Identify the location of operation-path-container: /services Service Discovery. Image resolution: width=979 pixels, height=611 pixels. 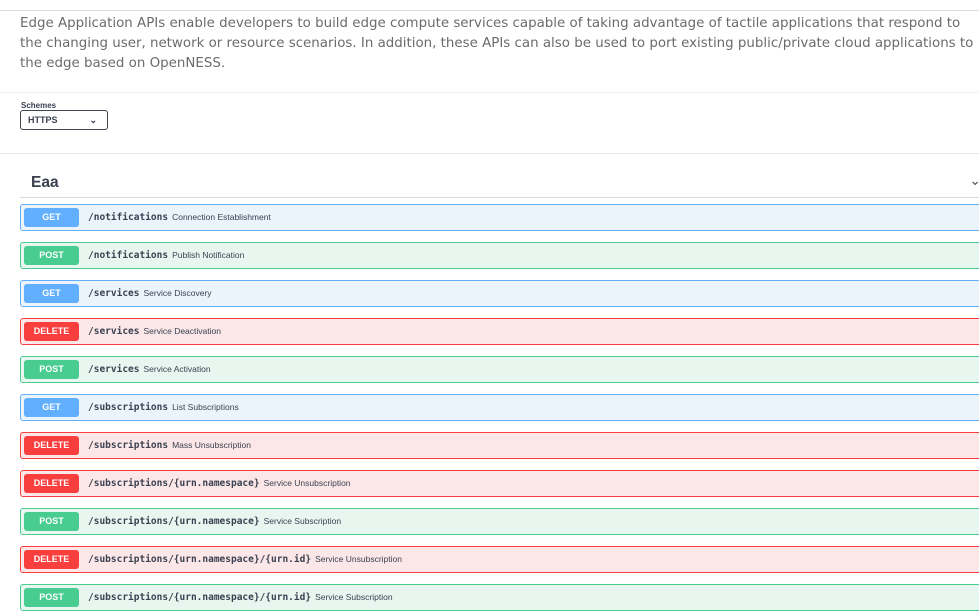
(150, 293).